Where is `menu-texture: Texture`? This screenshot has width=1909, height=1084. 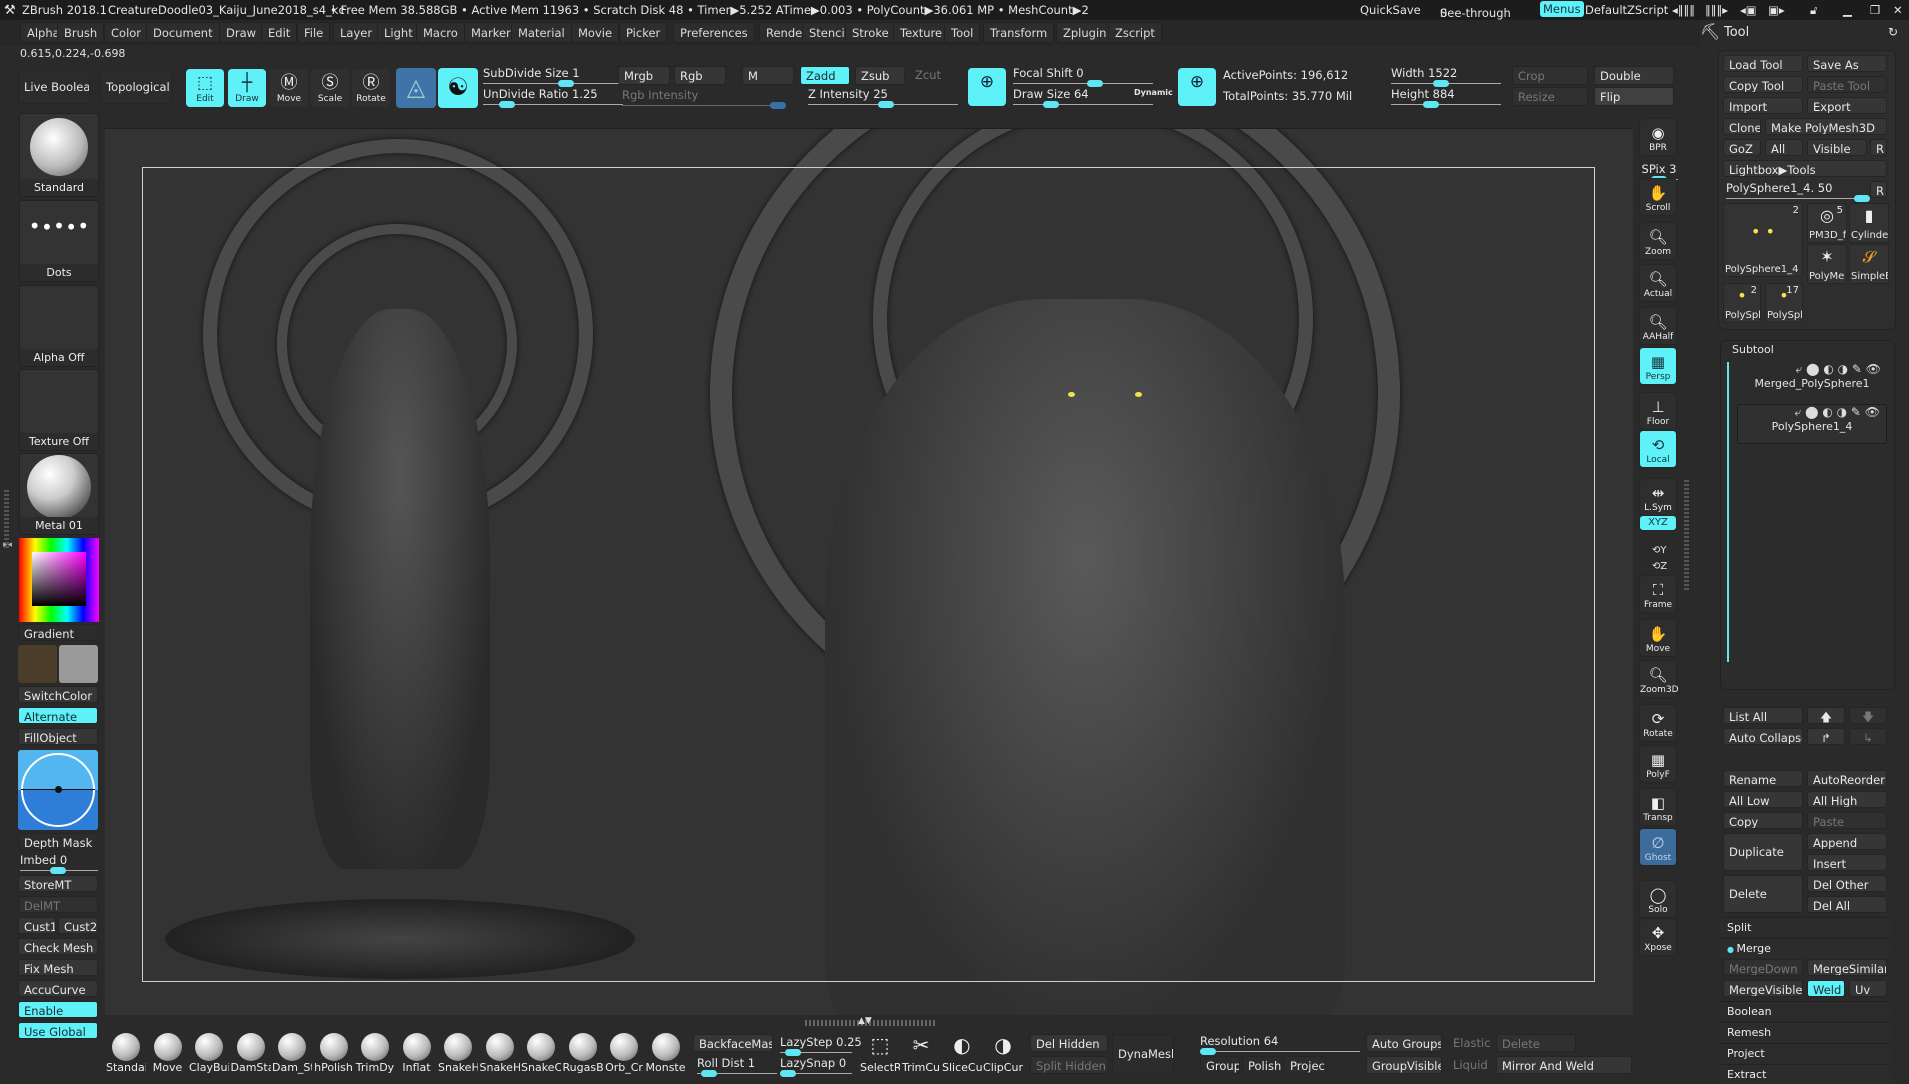 menu-texture: Texture is located at coordinates (921, 32).